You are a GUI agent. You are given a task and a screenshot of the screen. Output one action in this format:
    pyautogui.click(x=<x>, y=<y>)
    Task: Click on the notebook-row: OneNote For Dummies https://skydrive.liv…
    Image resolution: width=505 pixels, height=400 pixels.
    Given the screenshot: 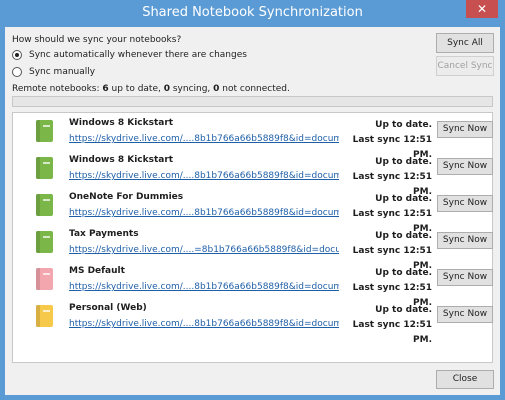 What is the action you would take?
    pyautogui.click(x=253, y=211)
    